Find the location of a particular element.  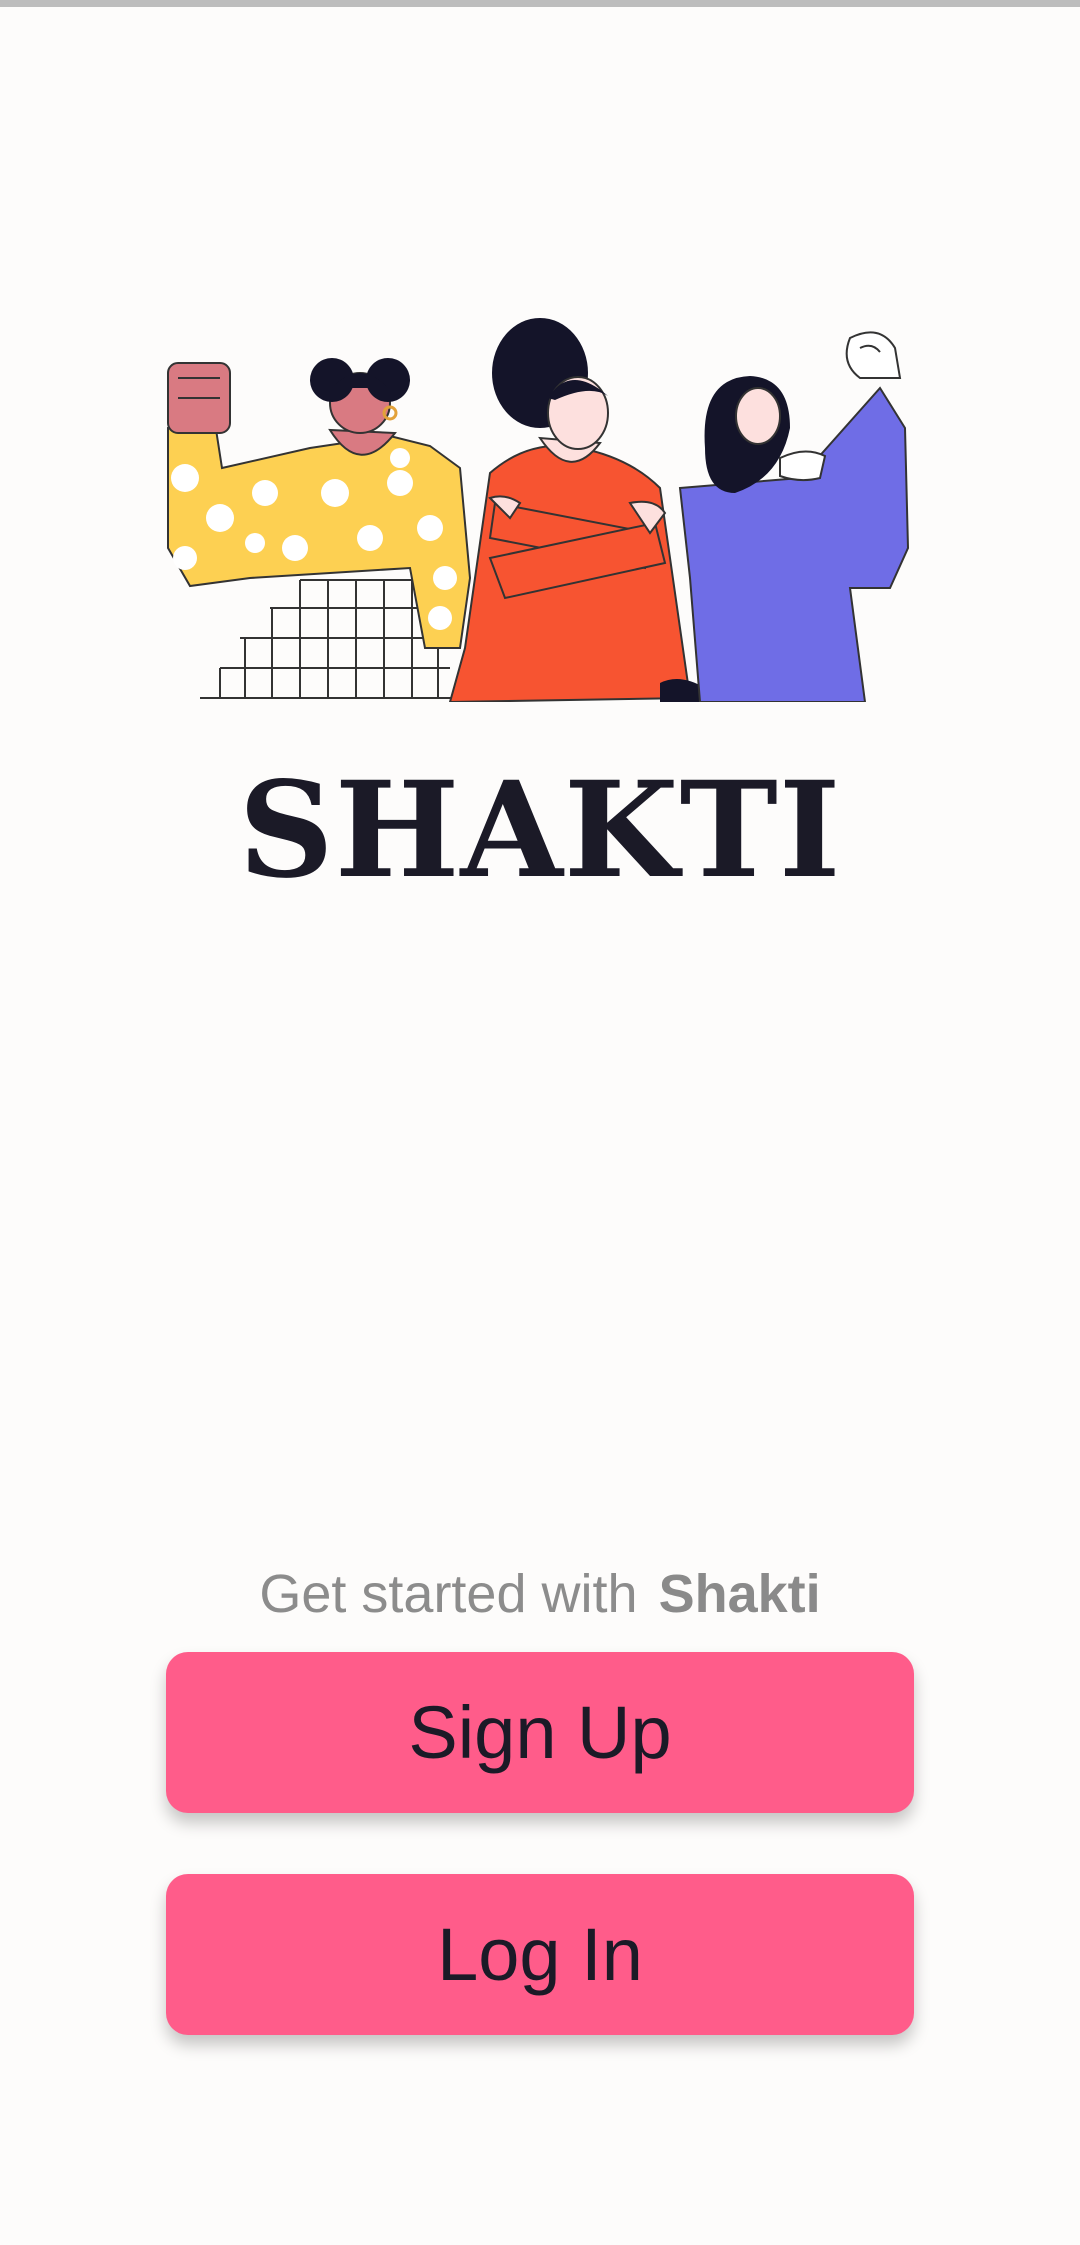

tagline-prefix: Get started with is located at coordinates (448, 1594).